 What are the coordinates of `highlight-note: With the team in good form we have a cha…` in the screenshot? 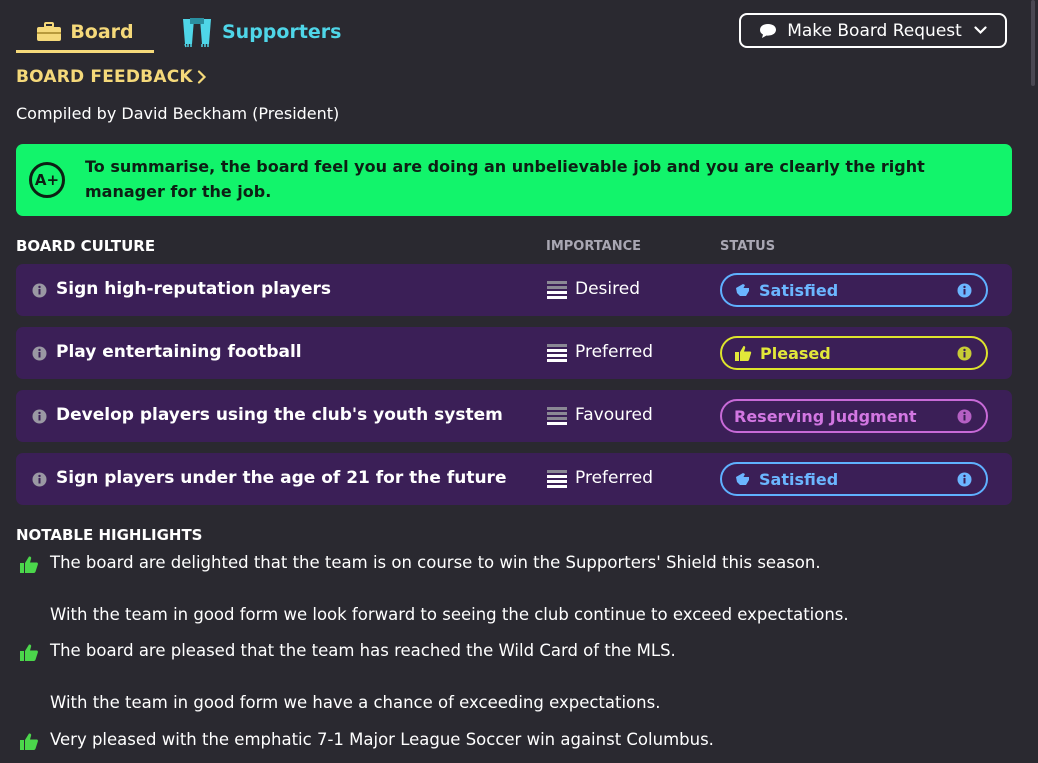 It's located at (355, 702).